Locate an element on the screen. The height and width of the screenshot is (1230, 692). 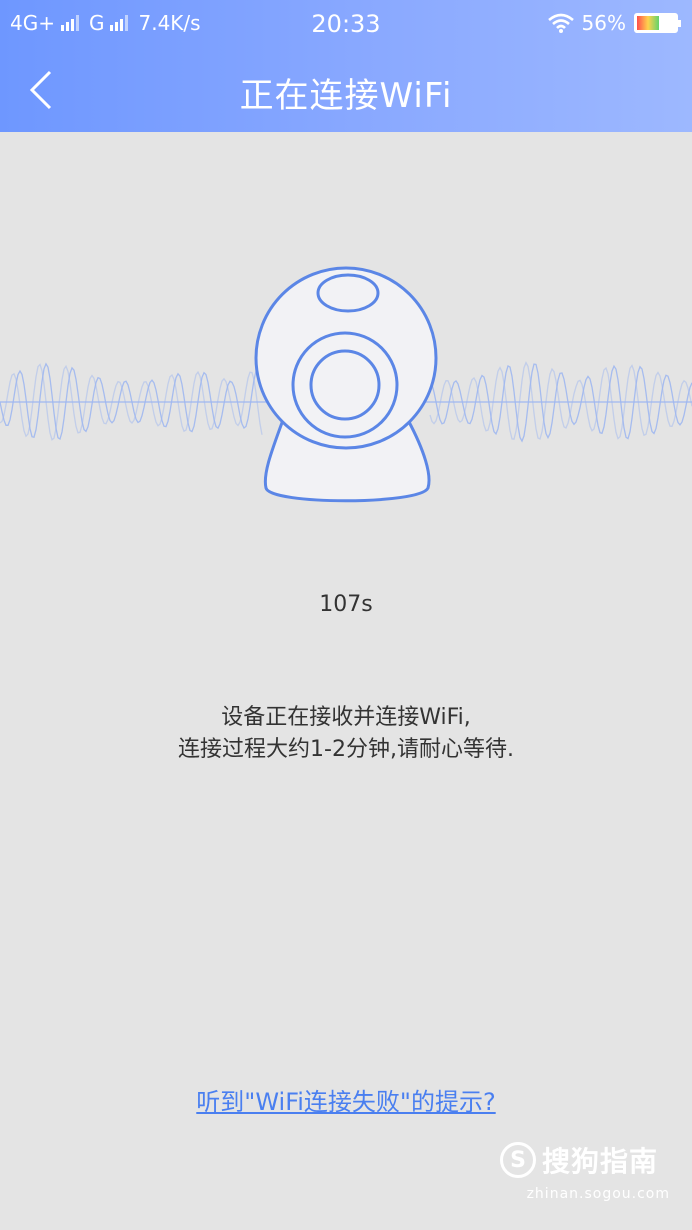
camera-icon is located at coordinates (346, 384).